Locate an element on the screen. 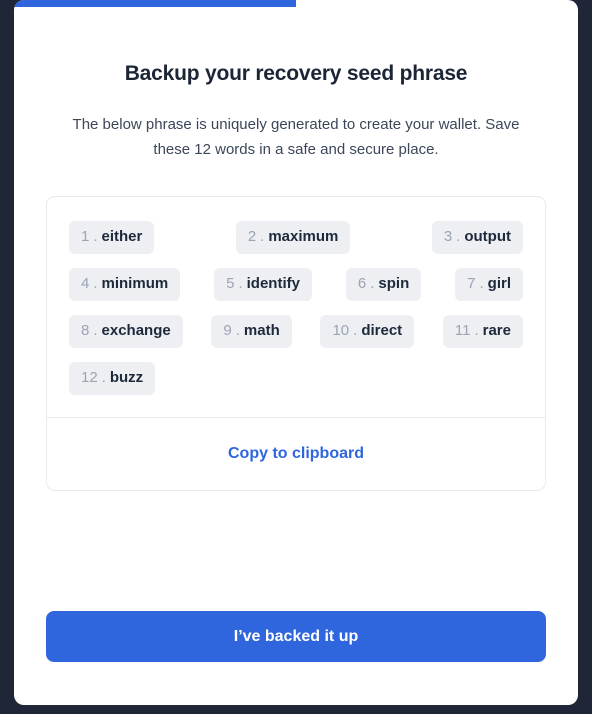 The width and height of the screenshot is (592, 714). seed-word-text: minimum is located at coordinates (135, 283).